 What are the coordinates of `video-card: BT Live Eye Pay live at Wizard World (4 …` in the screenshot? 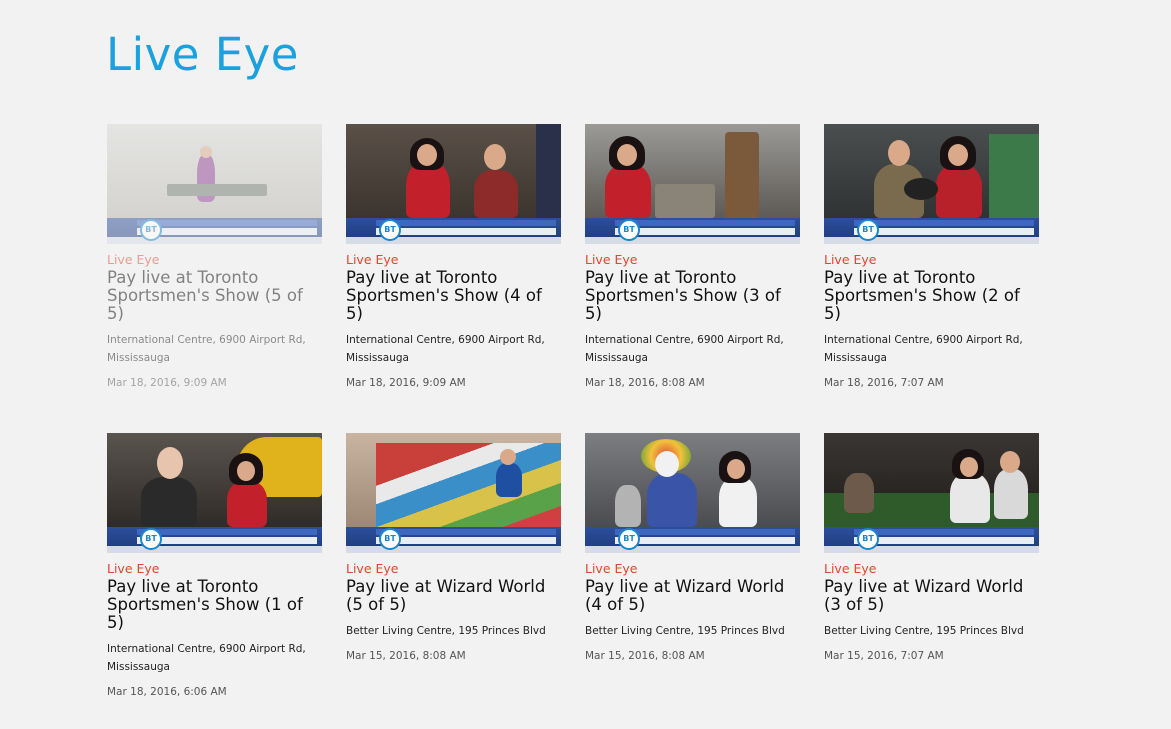 It's located at (692, 548).